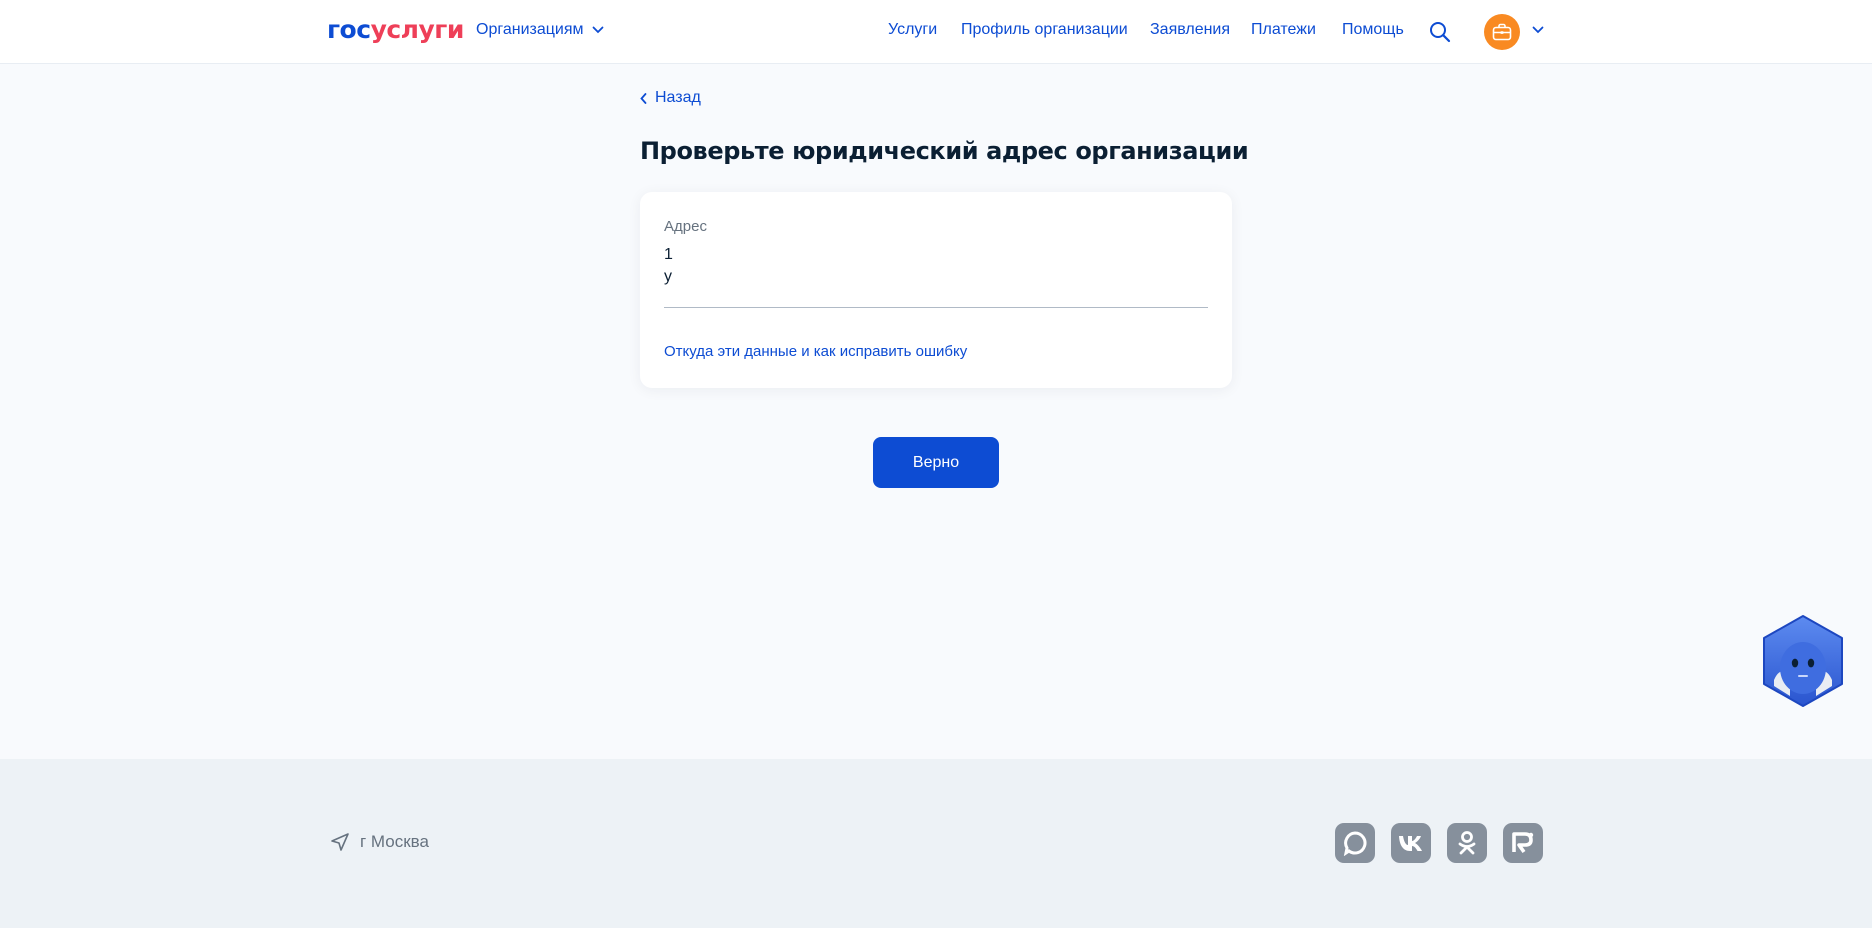 This screenshot has height=928, width=1872. Describe the element at coordinates (678, 97) in the screenshot. I see `back-link-label: Назад` at that location.